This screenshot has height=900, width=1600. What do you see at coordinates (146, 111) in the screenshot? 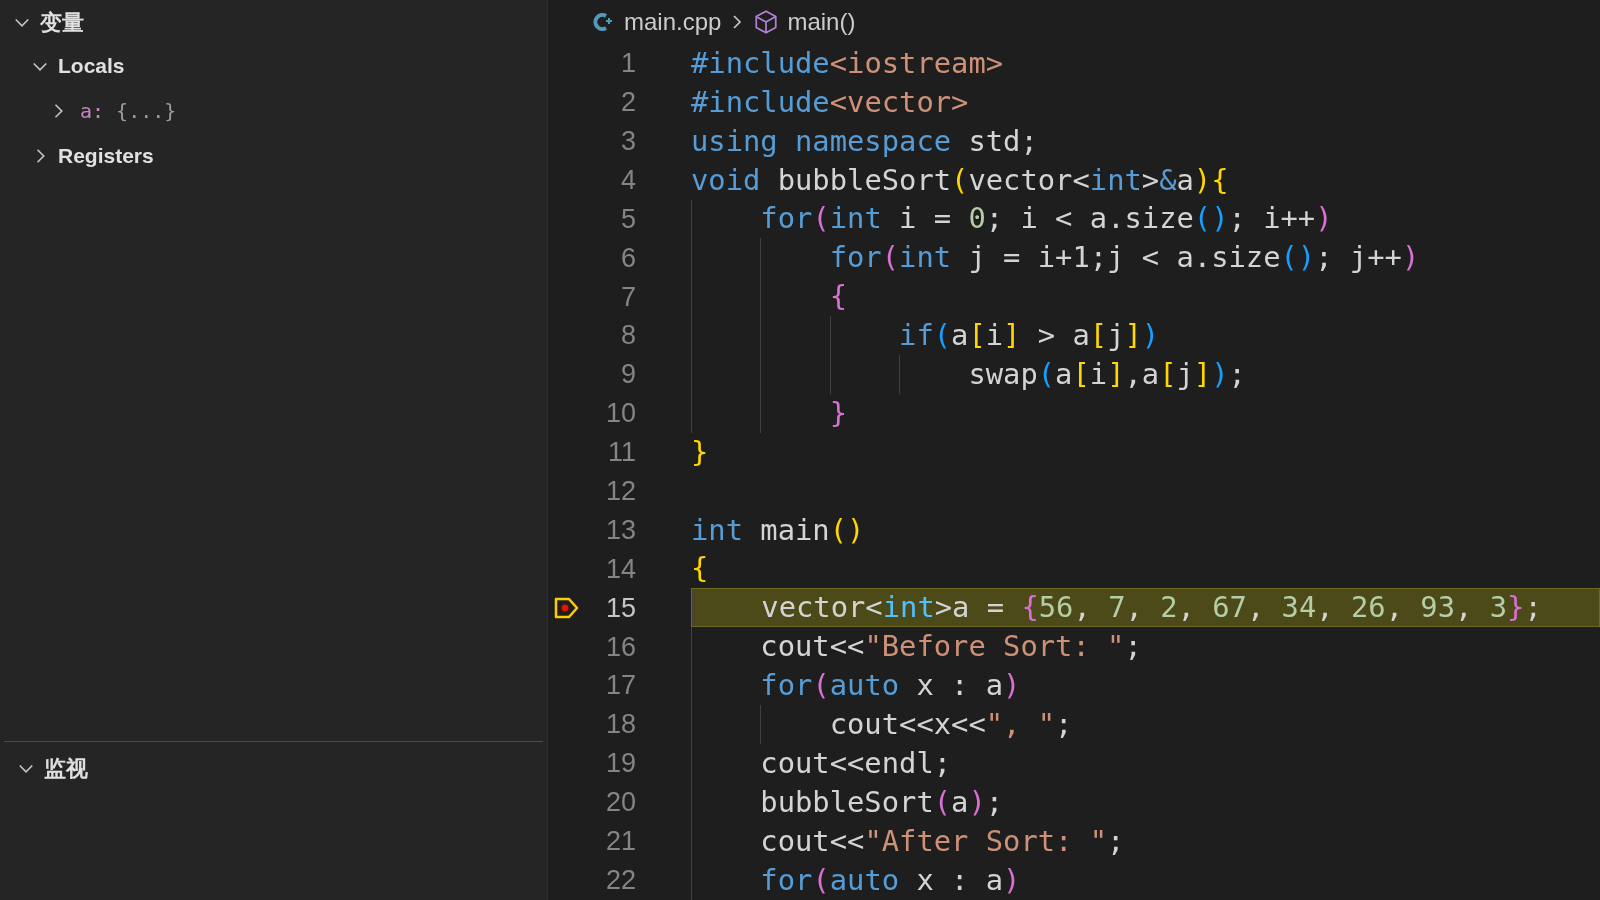
I see `variable-value: {...}` at bounding box center [146, 111].